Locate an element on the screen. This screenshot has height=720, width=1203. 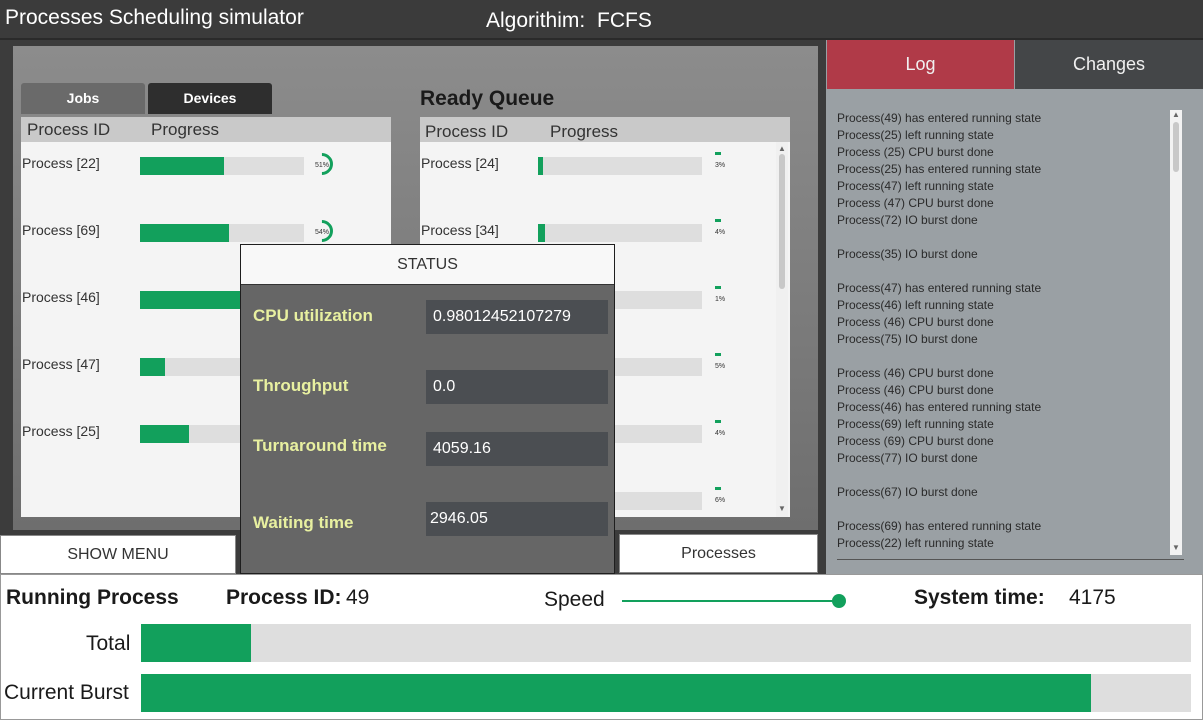
log-entry: Process(75) IO burst done is located at coordinates (907, 339).